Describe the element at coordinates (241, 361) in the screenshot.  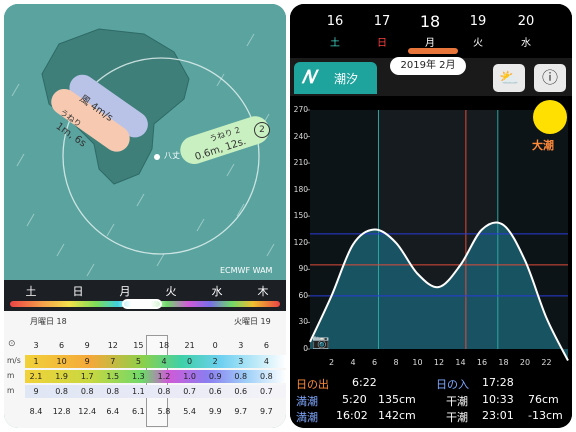
I see `table-cell-wind: 3` at that location.